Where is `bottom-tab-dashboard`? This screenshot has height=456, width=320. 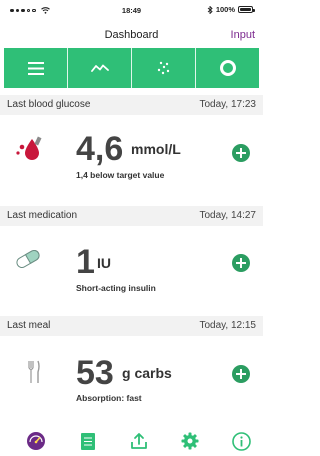
bottom-tab-dashboard is located at coordinates (36, 441).